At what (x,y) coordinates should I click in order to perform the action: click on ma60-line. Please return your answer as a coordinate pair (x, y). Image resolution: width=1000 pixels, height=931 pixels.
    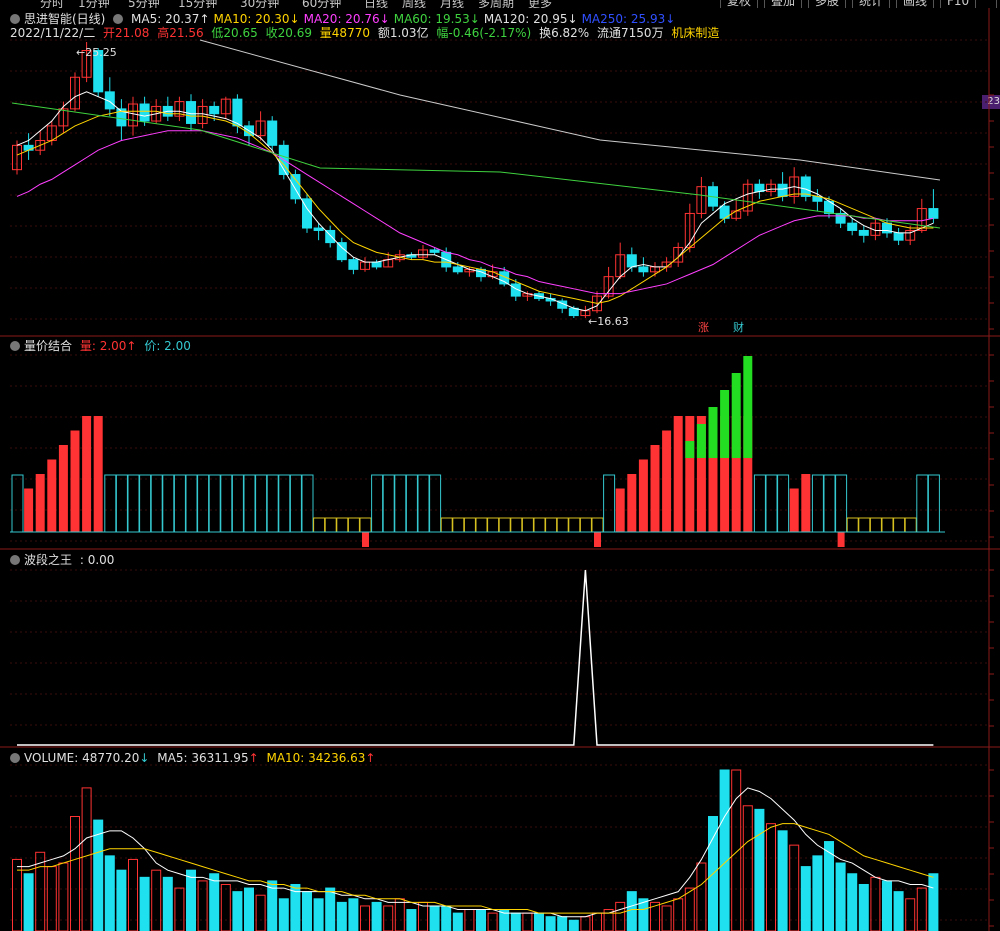
    Looking at the image, I should click on (476, 165).